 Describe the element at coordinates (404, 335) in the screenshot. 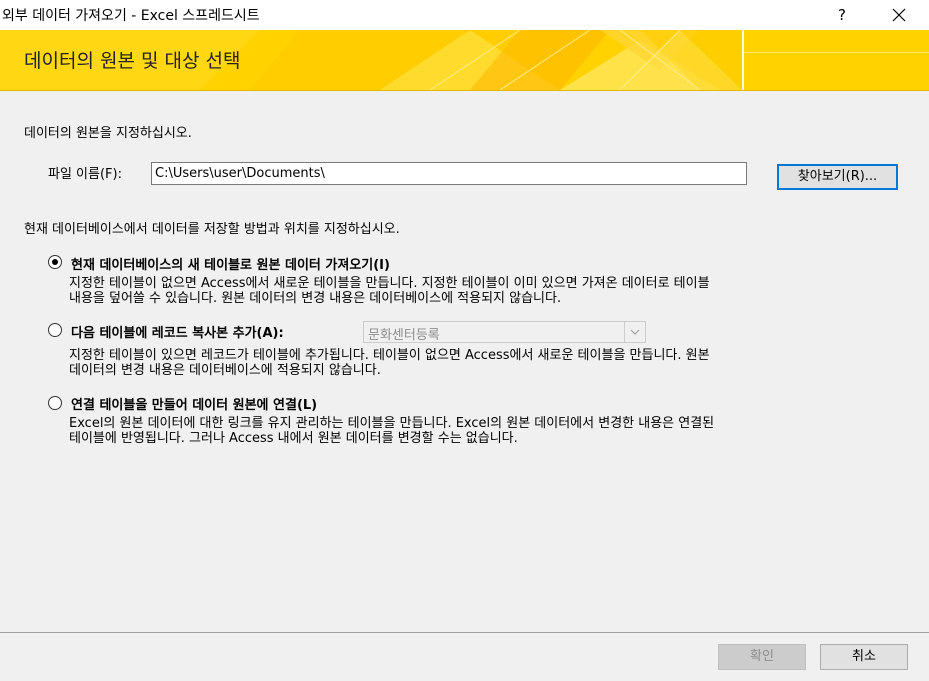

I see `append-table-value: 문화센터등록` at that location.